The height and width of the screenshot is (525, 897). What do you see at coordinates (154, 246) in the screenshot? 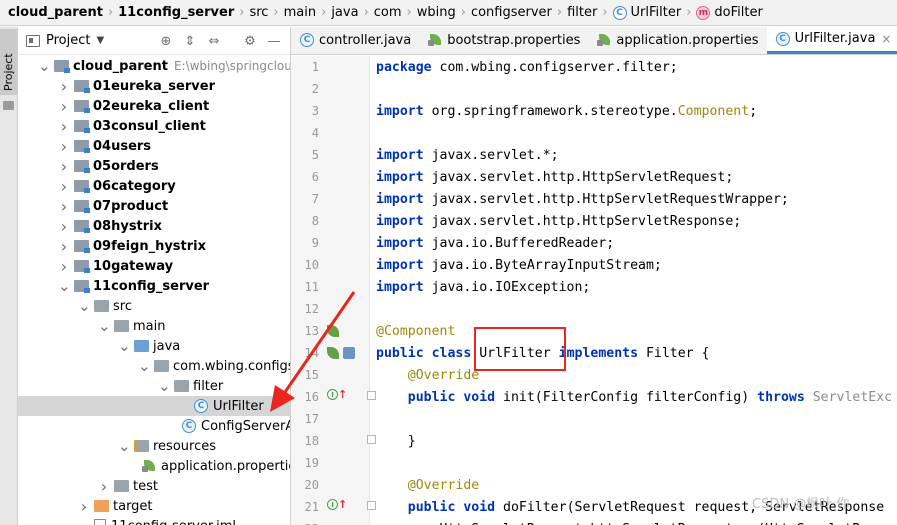
I see `tree-item: › 09feign_hystrix` at bounding box center [154, 246].